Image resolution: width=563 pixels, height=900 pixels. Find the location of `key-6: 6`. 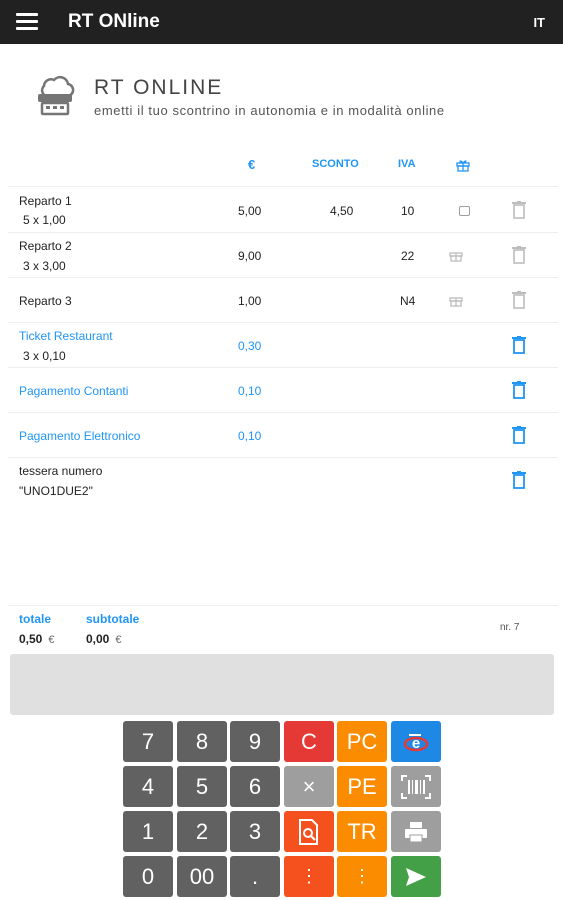

key-6: 6 is located at coordinates (255, 786).